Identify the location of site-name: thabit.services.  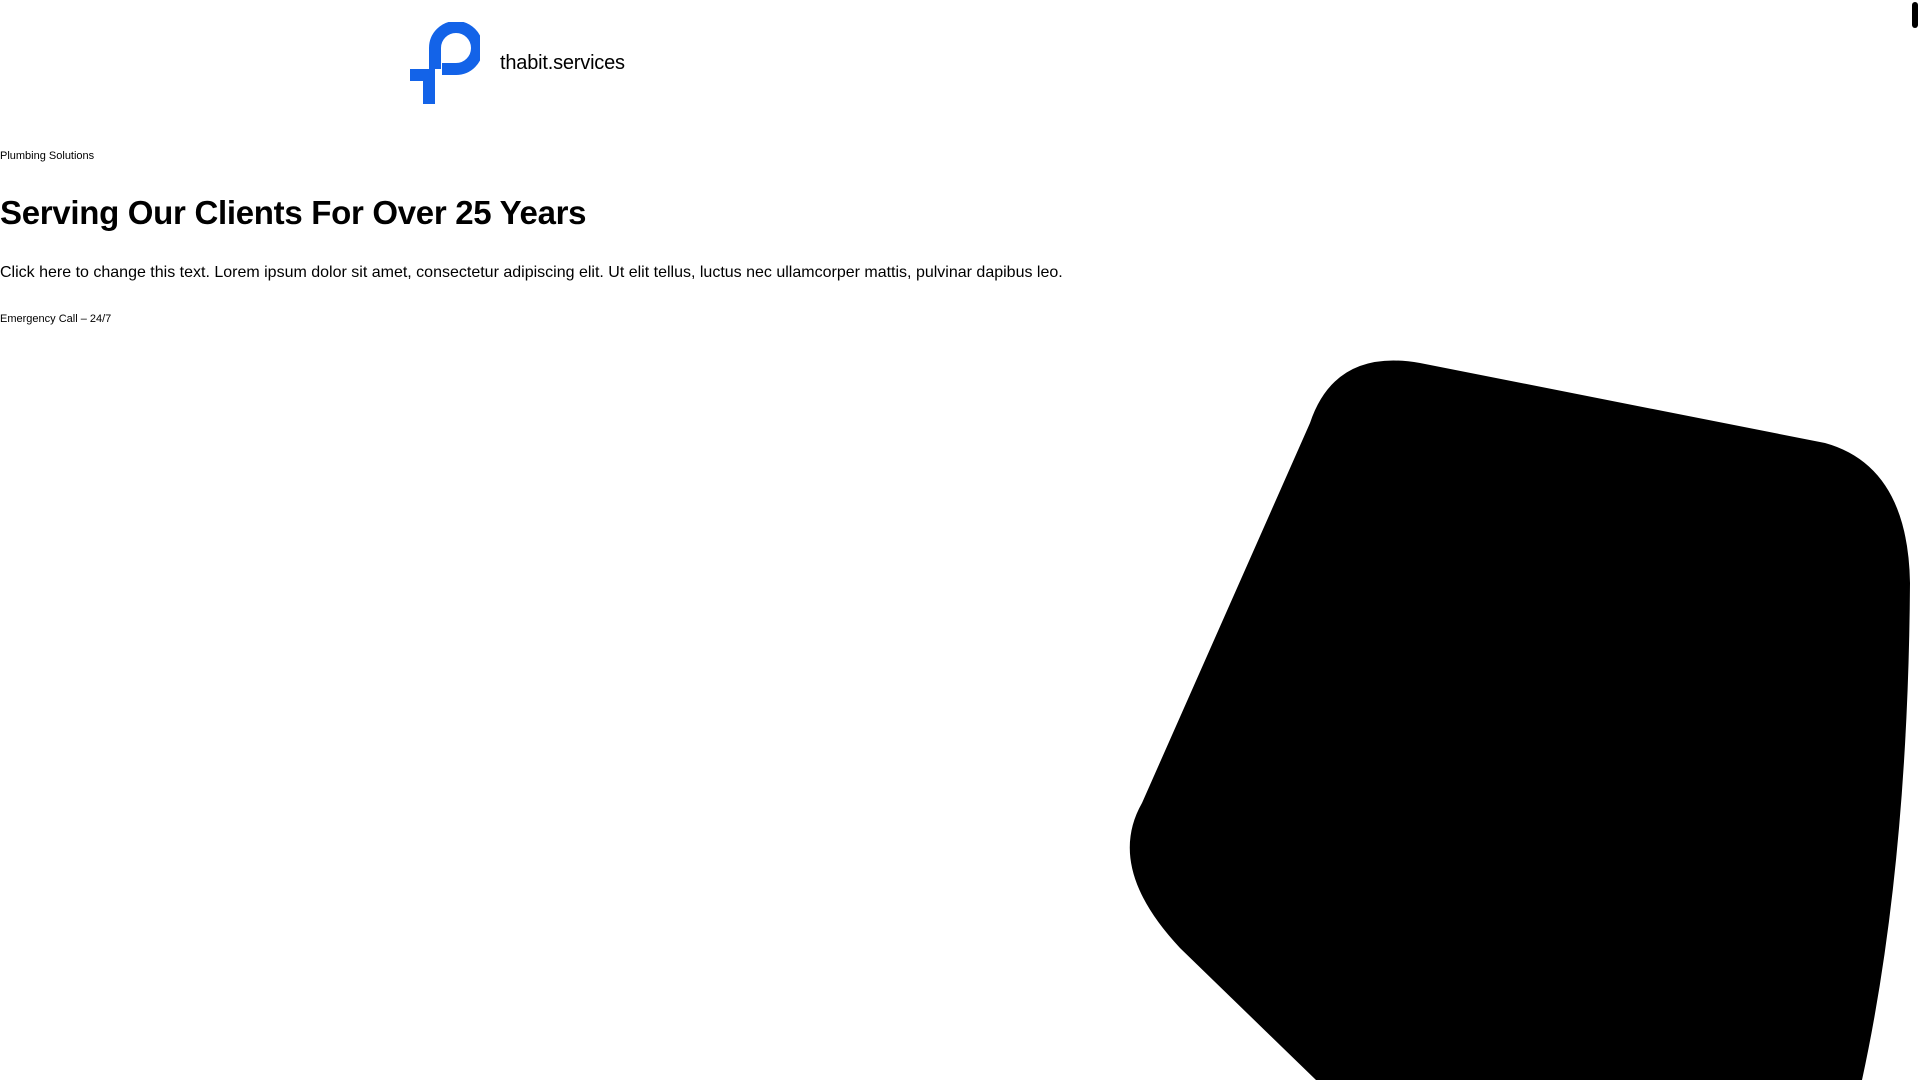
(562, 62).